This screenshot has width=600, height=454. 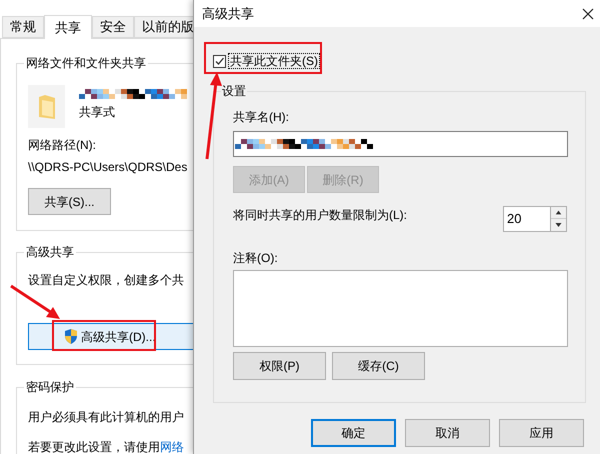 What do you see at coordinates (71, 336) in the screenshot?
I see `shield-icon` at bounding box center [71, 336].